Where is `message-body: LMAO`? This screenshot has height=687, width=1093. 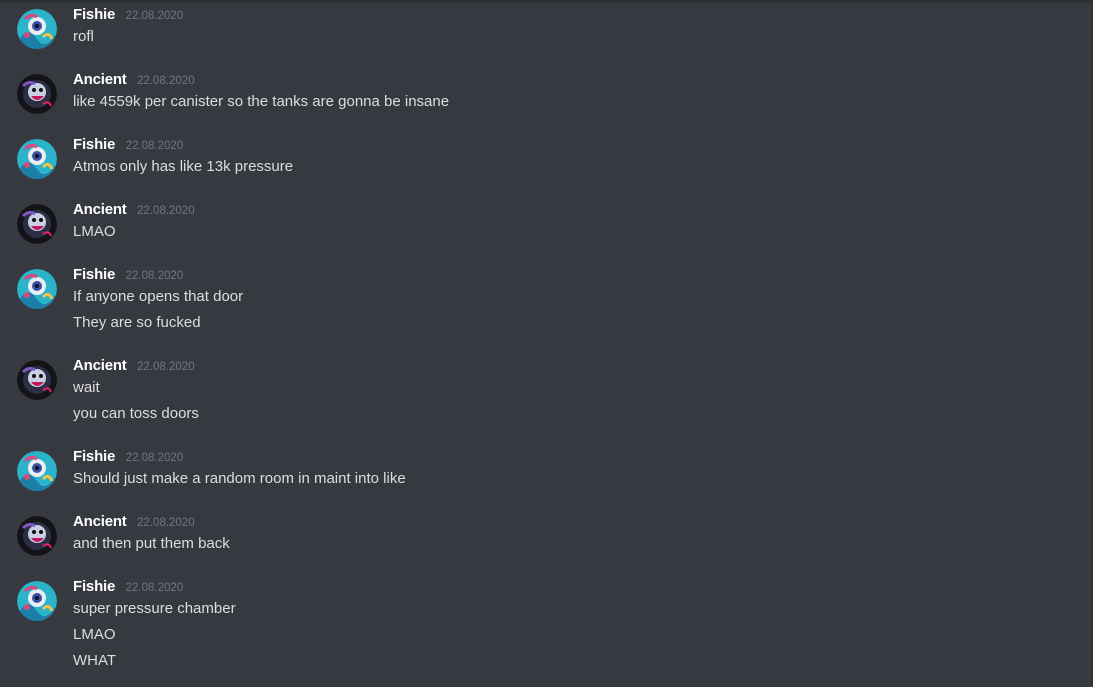 message-body: LMAO is located at coordinates (94, 235).